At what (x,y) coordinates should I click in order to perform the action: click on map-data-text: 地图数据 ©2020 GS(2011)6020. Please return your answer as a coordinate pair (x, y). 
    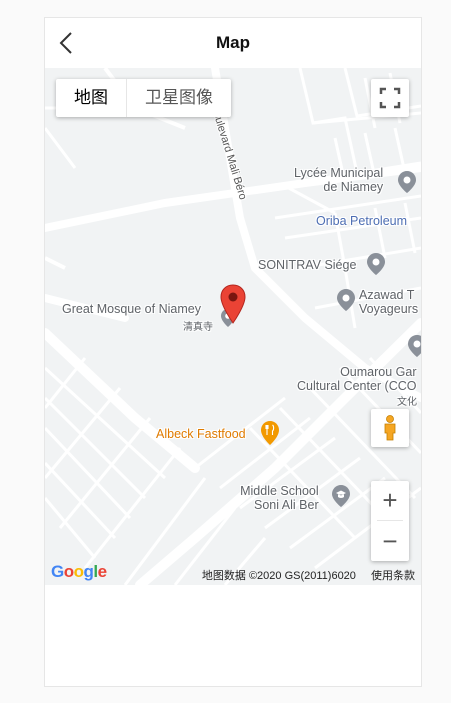
    Looking at the image, I should click on (278, 576).